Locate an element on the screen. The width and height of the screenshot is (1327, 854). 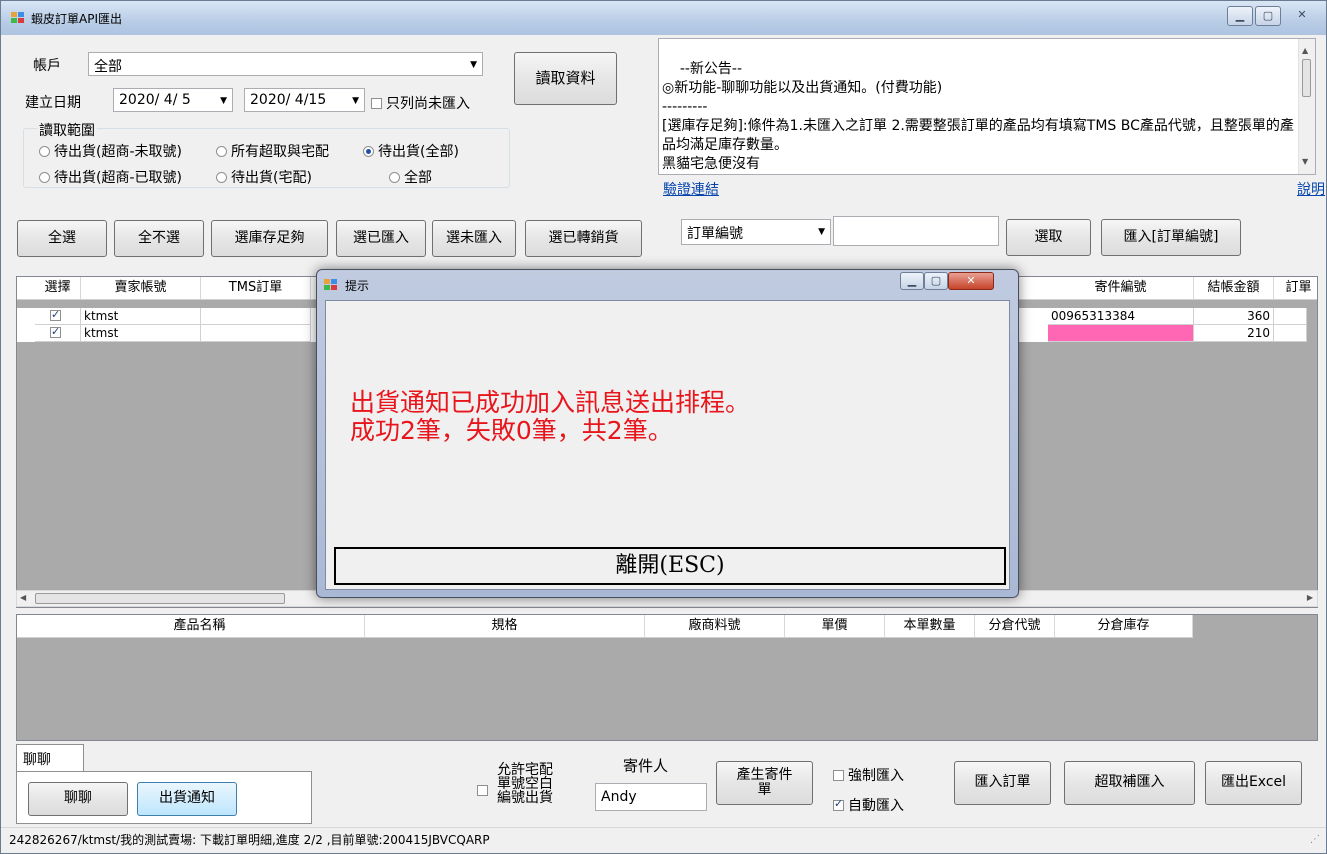
column-header: 產品名稱 is located at coordinates (200, 626).